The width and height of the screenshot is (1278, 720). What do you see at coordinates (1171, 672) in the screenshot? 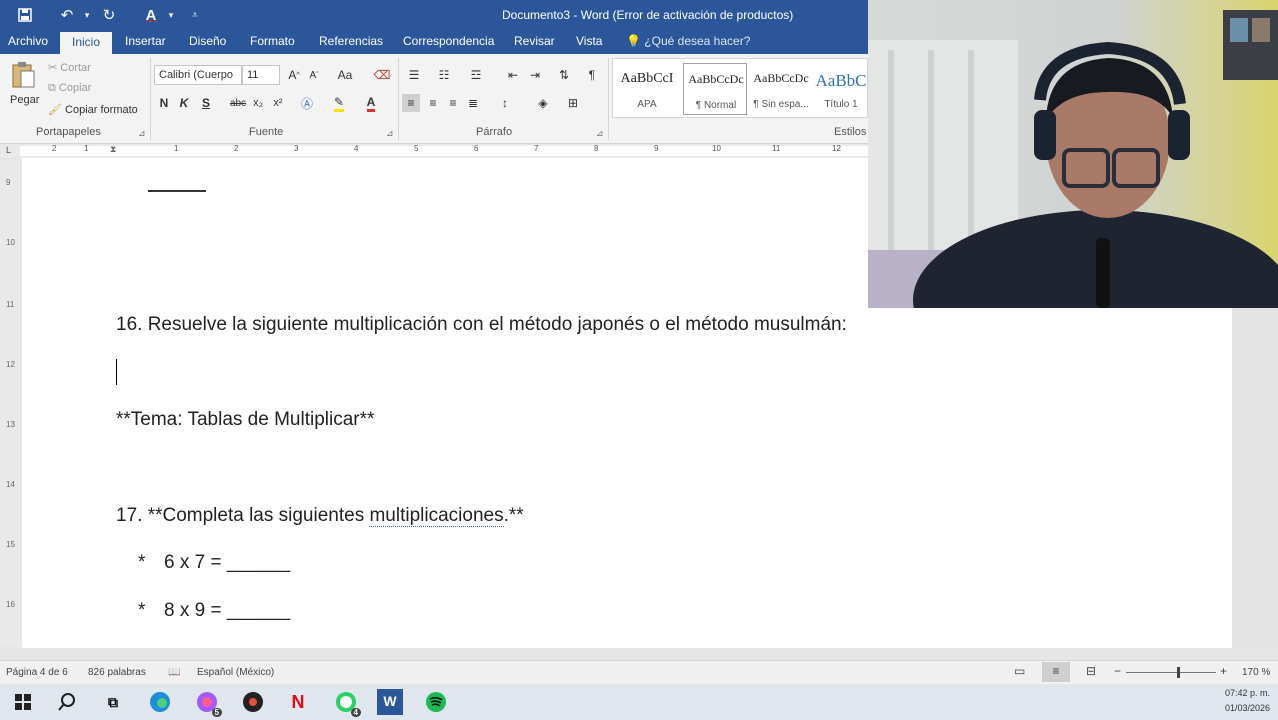
I see `zoom-slider-track` at bounding box center [1171, 672].